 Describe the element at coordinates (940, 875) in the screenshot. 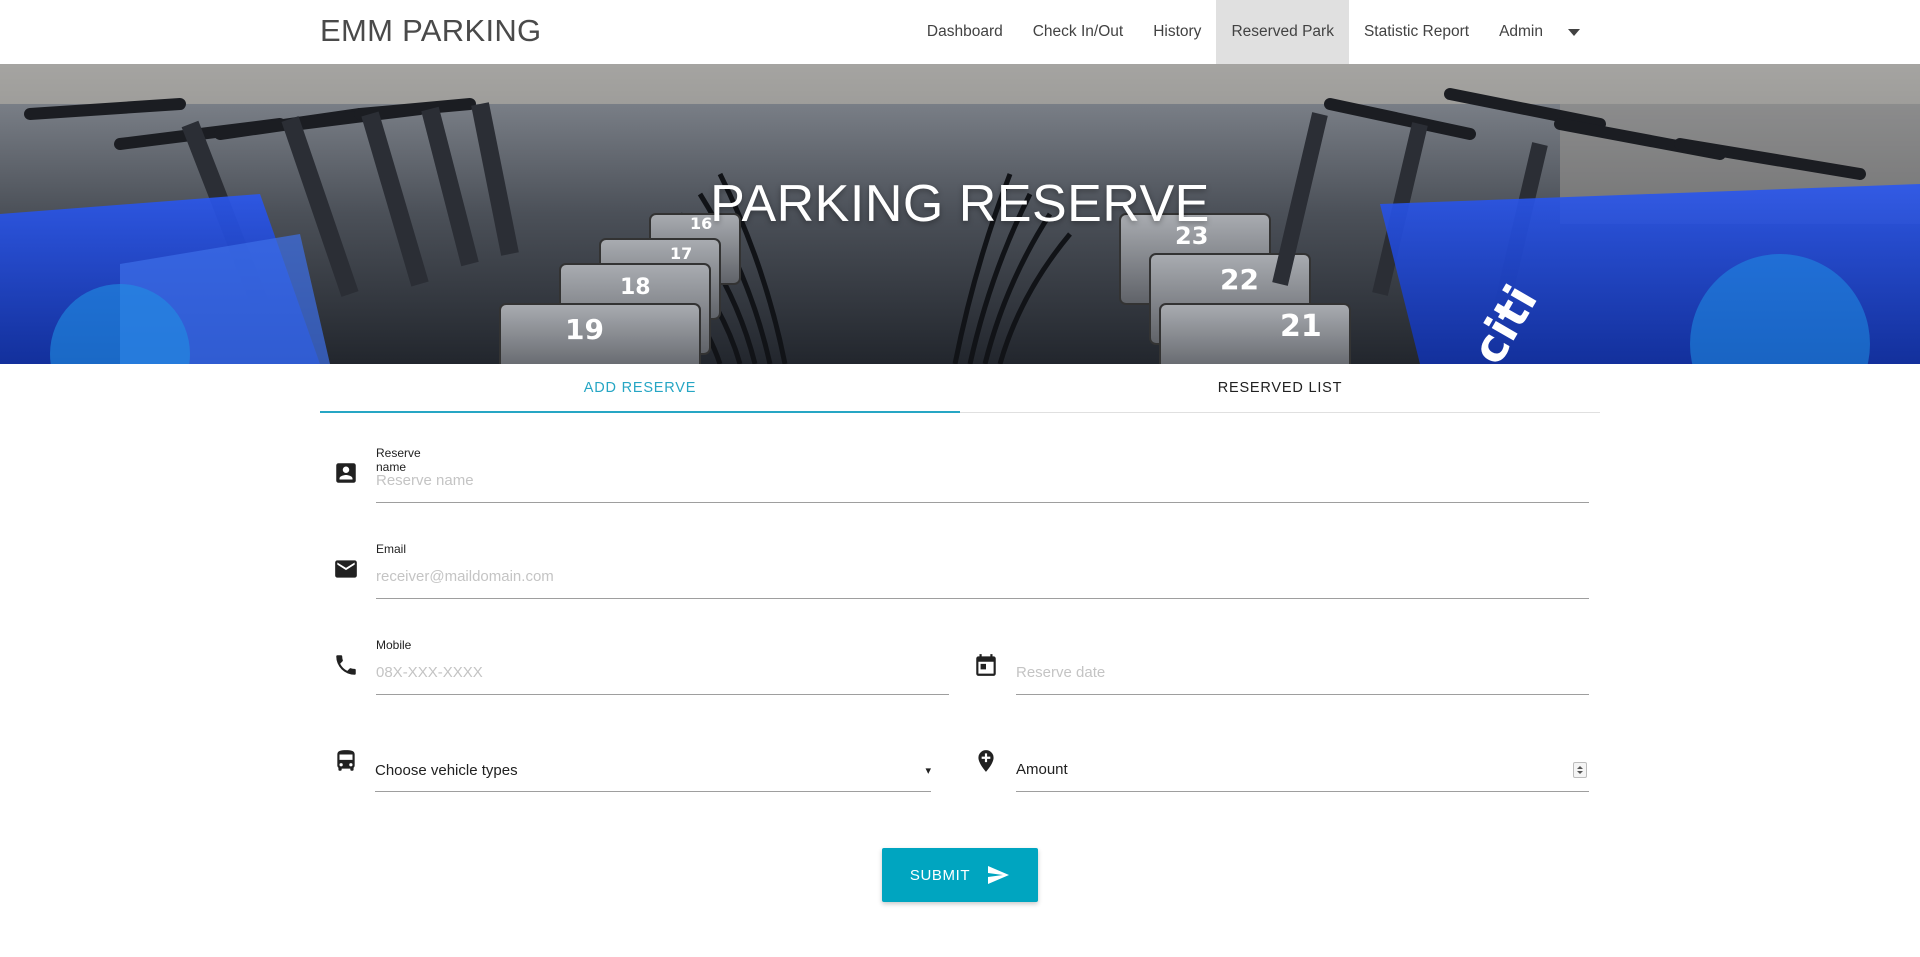

I see `submit-label: SUBMIT` at that location.